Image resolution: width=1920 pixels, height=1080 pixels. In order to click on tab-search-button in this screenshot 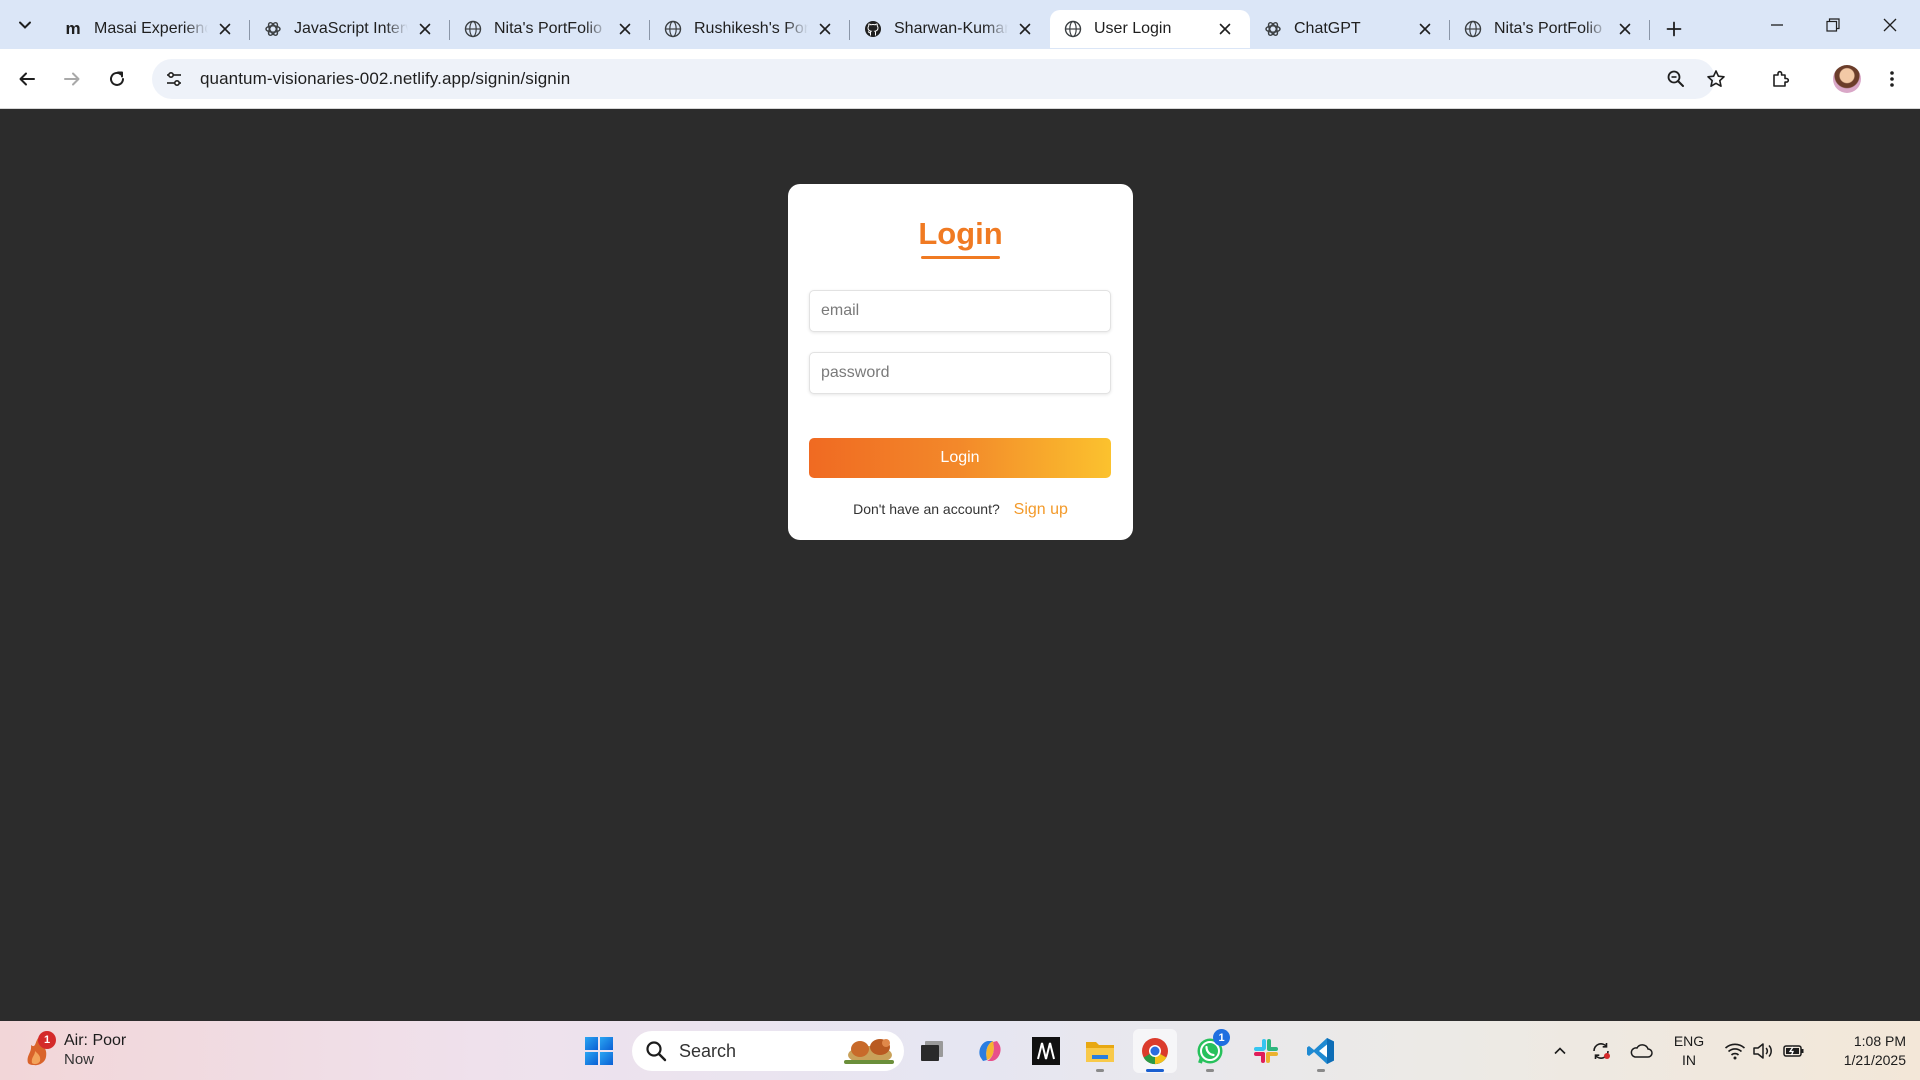, I will do `click(25, 25)`.